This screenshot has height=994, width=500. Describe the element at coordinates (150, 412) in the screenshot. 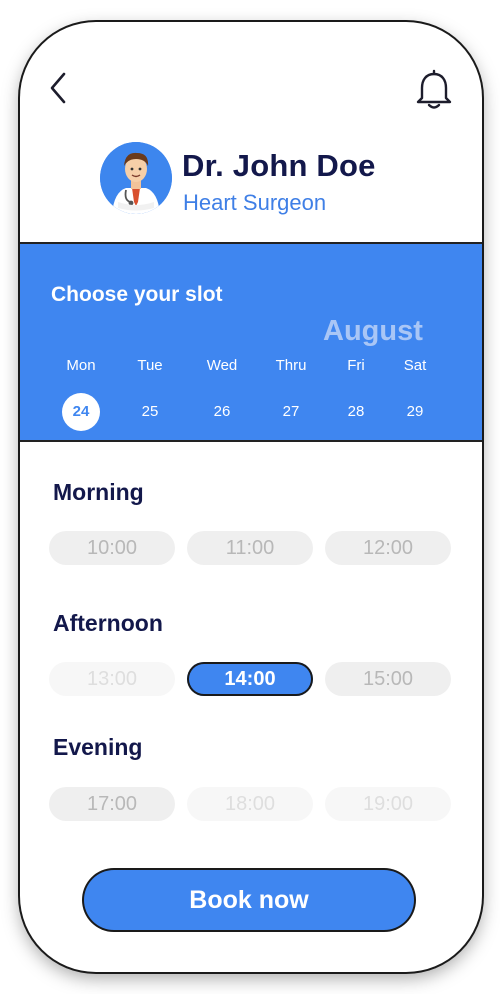

I see `day-date: 25` at that location.